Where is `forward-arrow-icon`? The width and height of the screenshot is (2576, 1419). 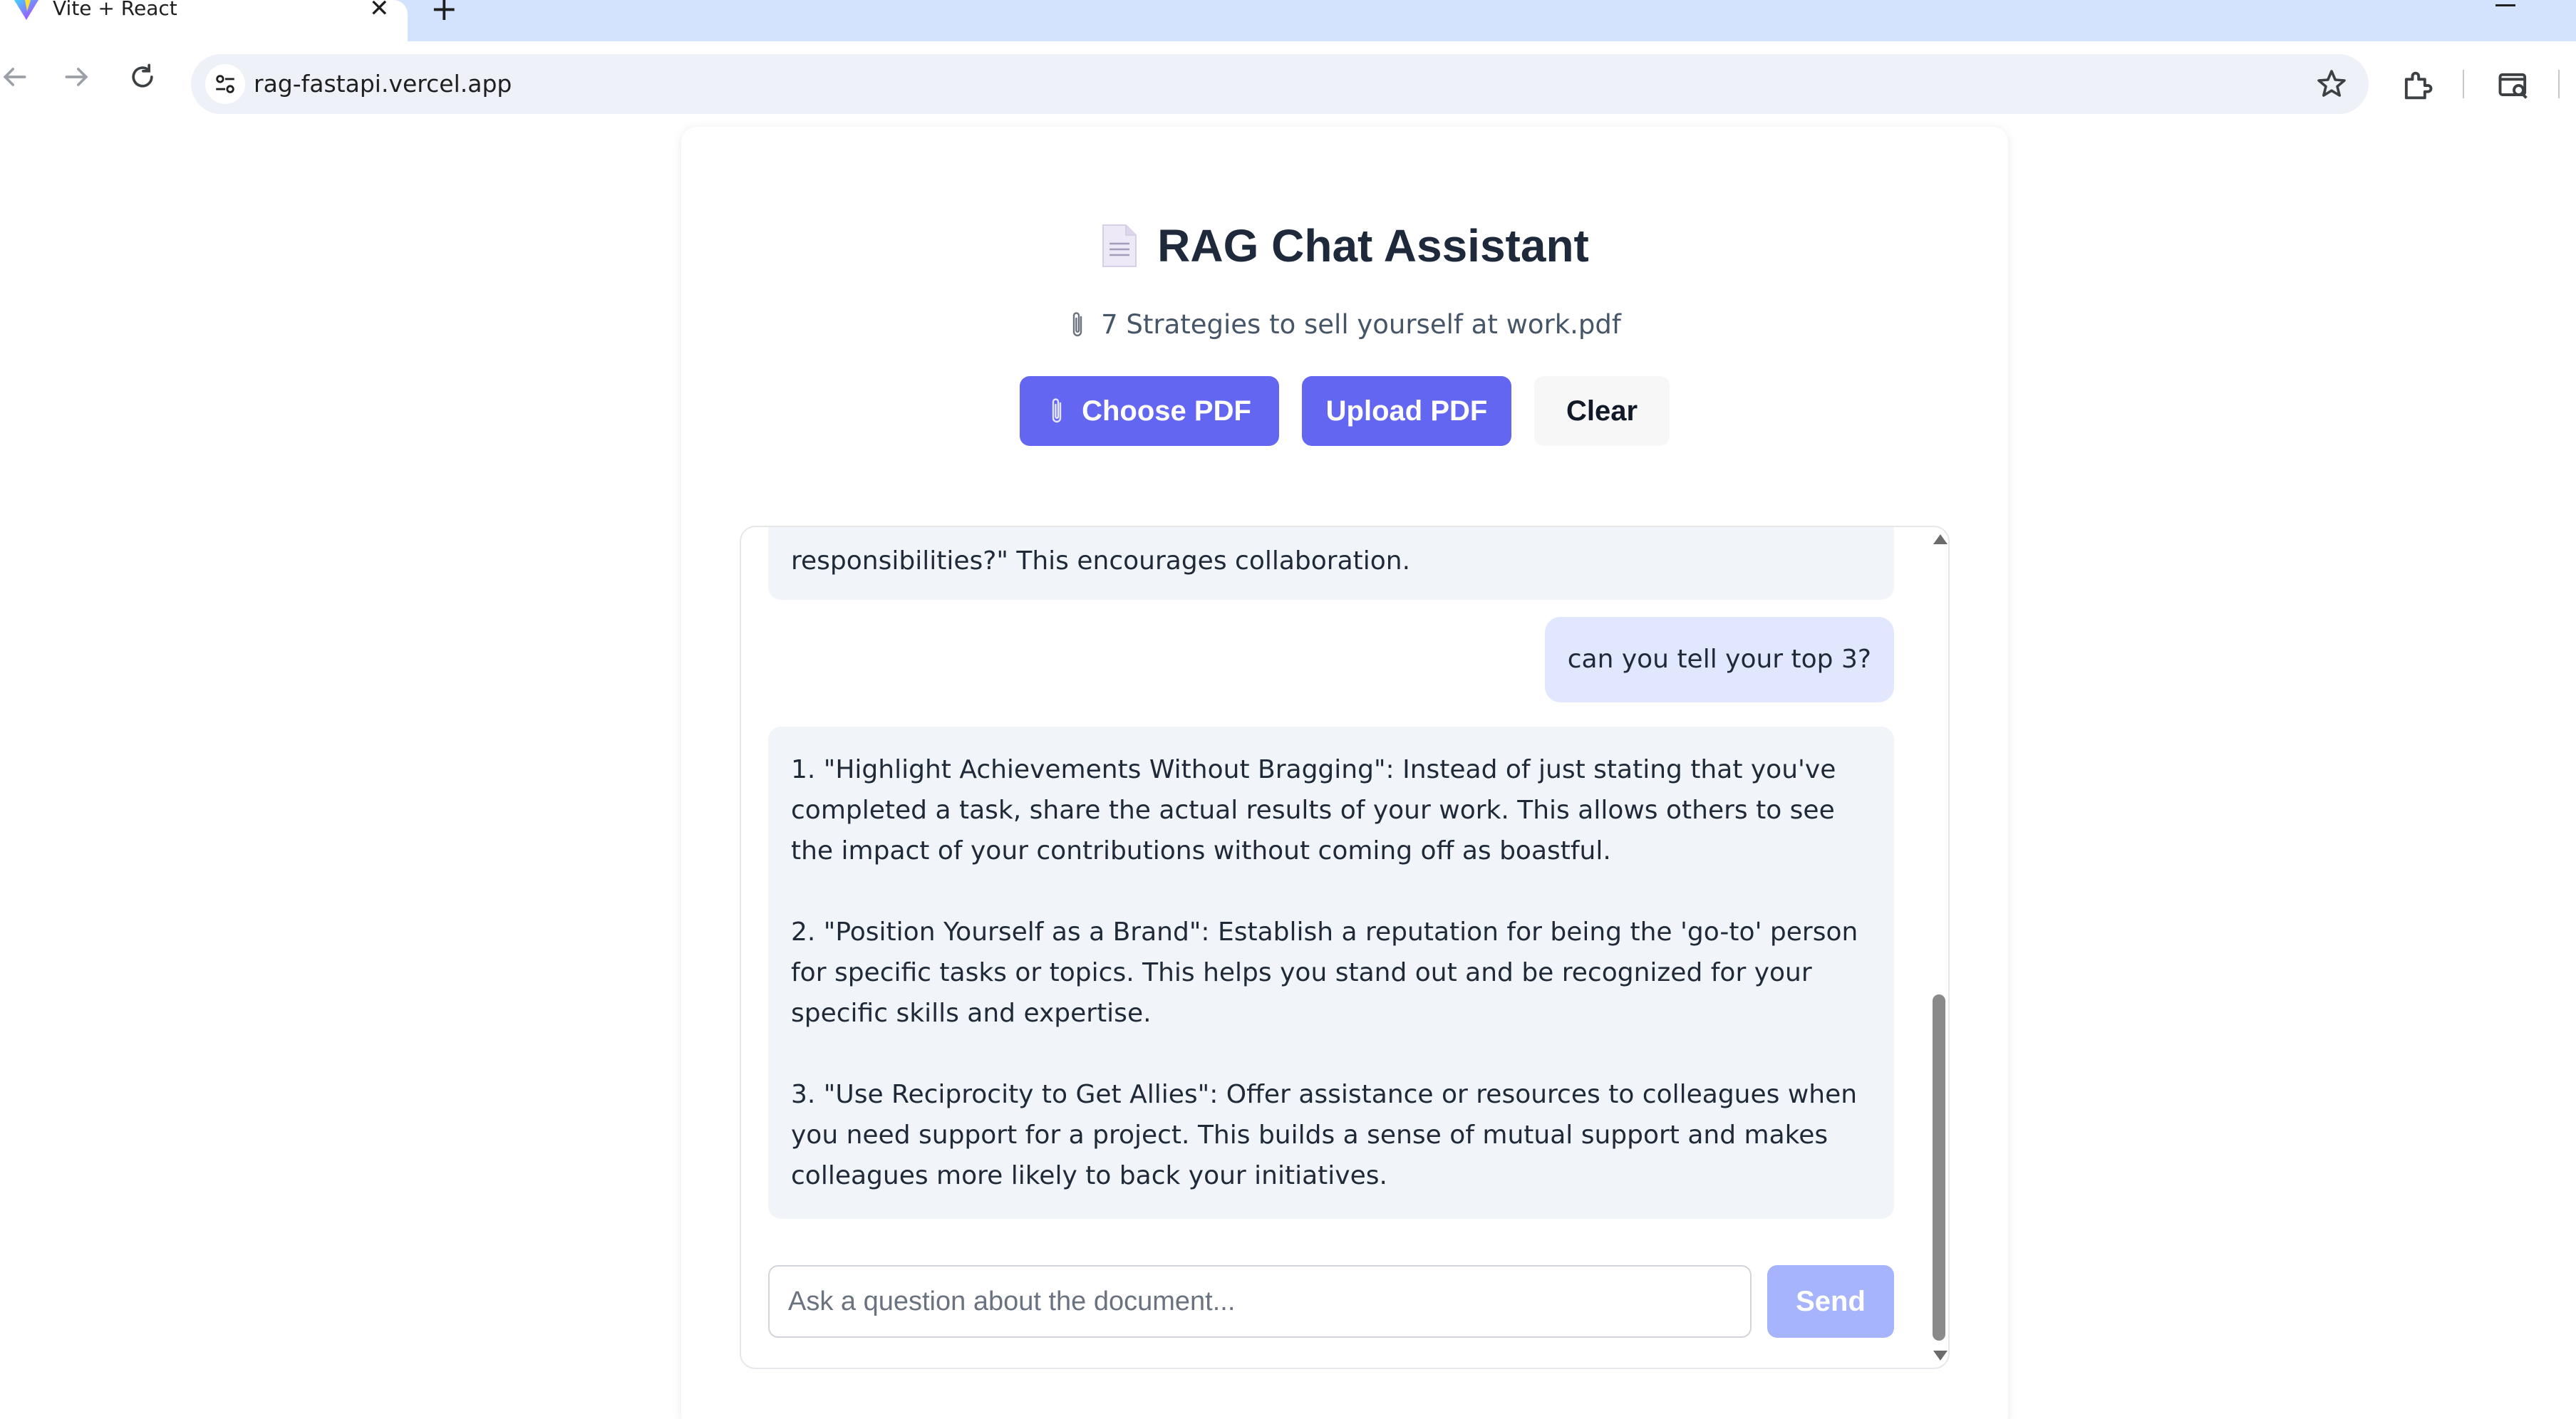 forward-arrow-icon is located at coordinates (77, 76).